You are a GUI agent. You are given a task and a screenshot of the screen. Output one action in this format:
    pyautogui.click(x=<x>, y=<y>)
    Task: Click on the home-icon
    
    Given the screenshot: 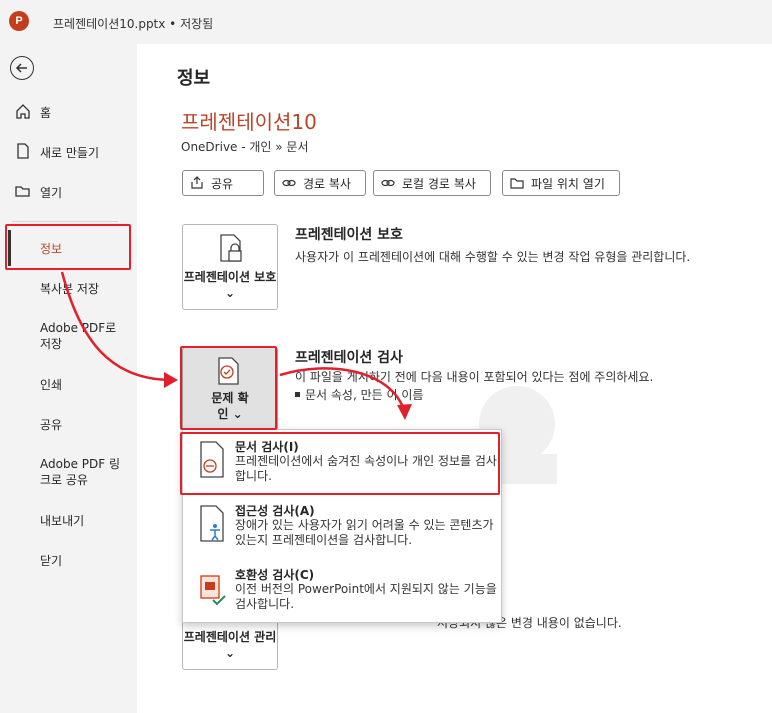 What is the action you would take?
    pyautogui.click(x=23, y=111)
    